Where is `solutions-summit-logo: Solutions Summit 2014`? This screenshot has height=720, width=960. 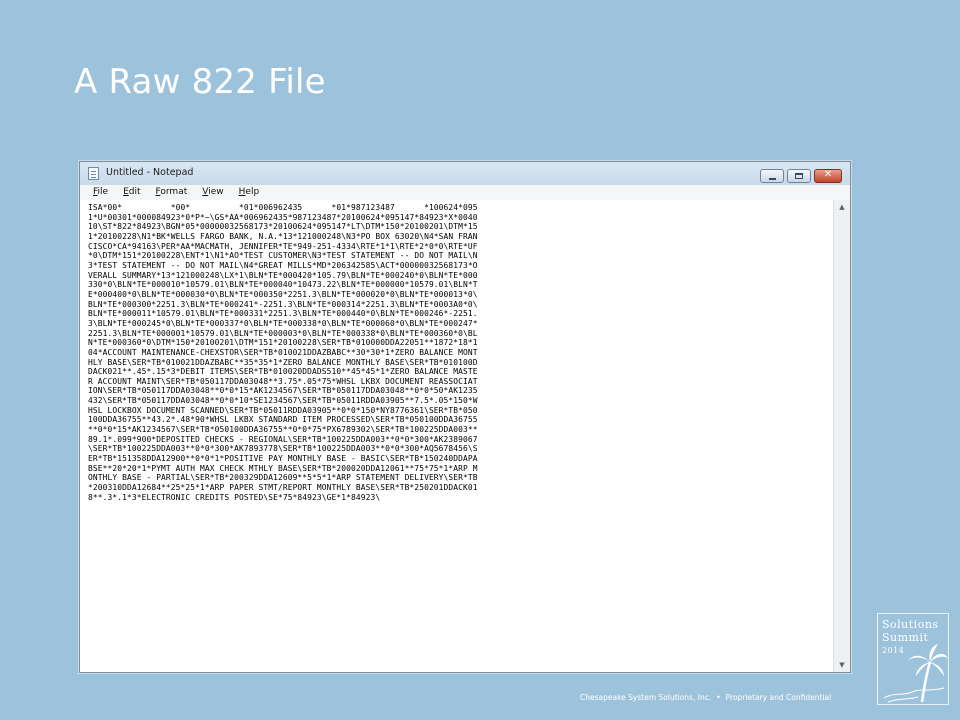 solutions-summit-logo: Solutions Summit 2014 is located at coordinates (913, 659).